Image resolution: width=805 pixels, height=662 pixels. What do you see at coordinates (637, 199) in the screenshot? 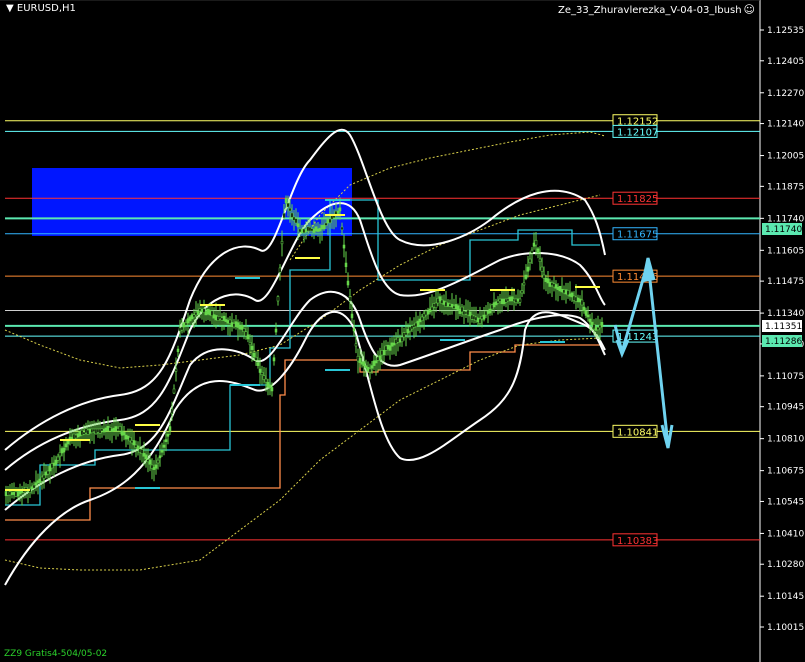
I see `level-label: 1.11825` at bounding box center [637, 199].